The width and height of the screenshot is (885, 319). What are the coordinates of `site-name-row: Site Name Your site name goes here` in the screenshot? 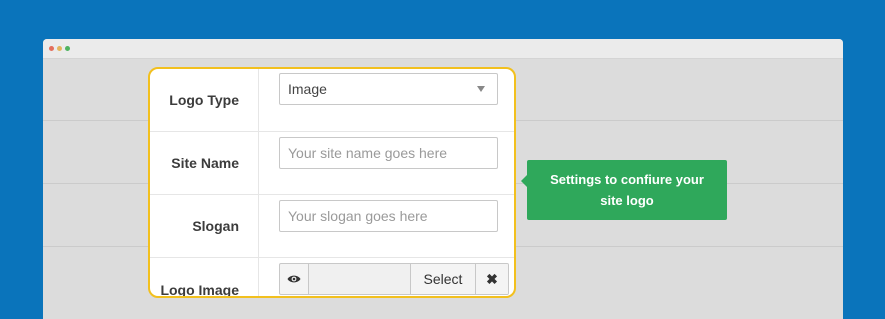 It's located at (332, 163).